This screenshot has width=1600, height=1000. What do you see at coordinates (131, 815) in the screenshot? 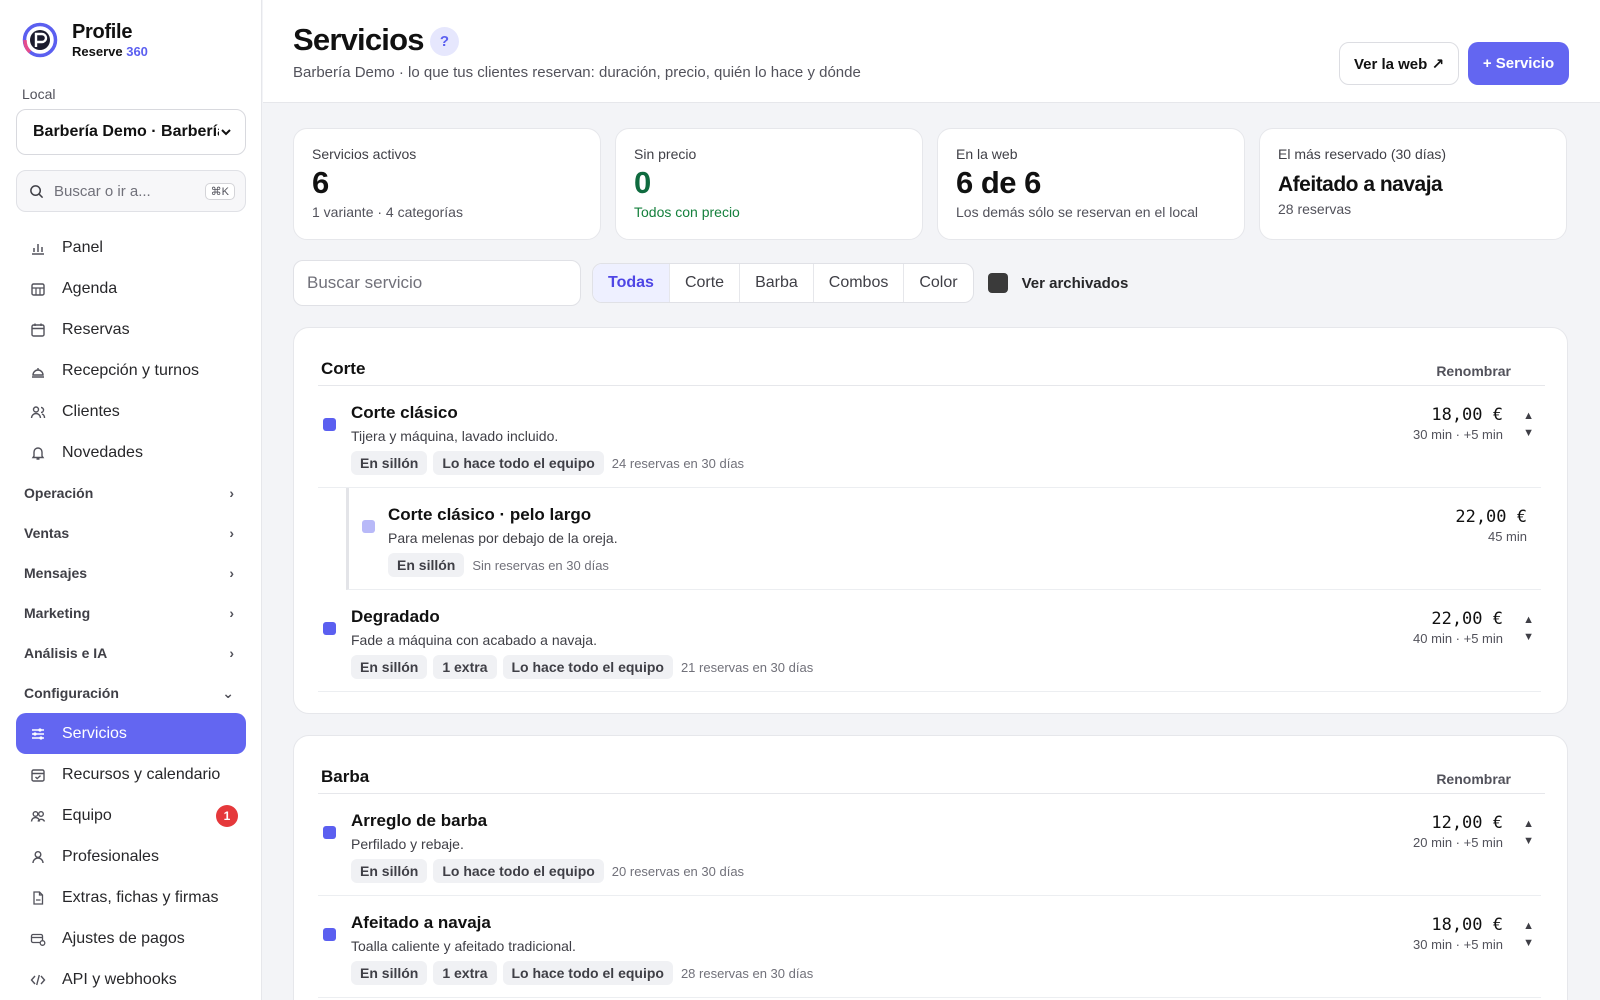
I see `sidebar-item-equipo: Equipo 1` at bounding box center [131, 815].